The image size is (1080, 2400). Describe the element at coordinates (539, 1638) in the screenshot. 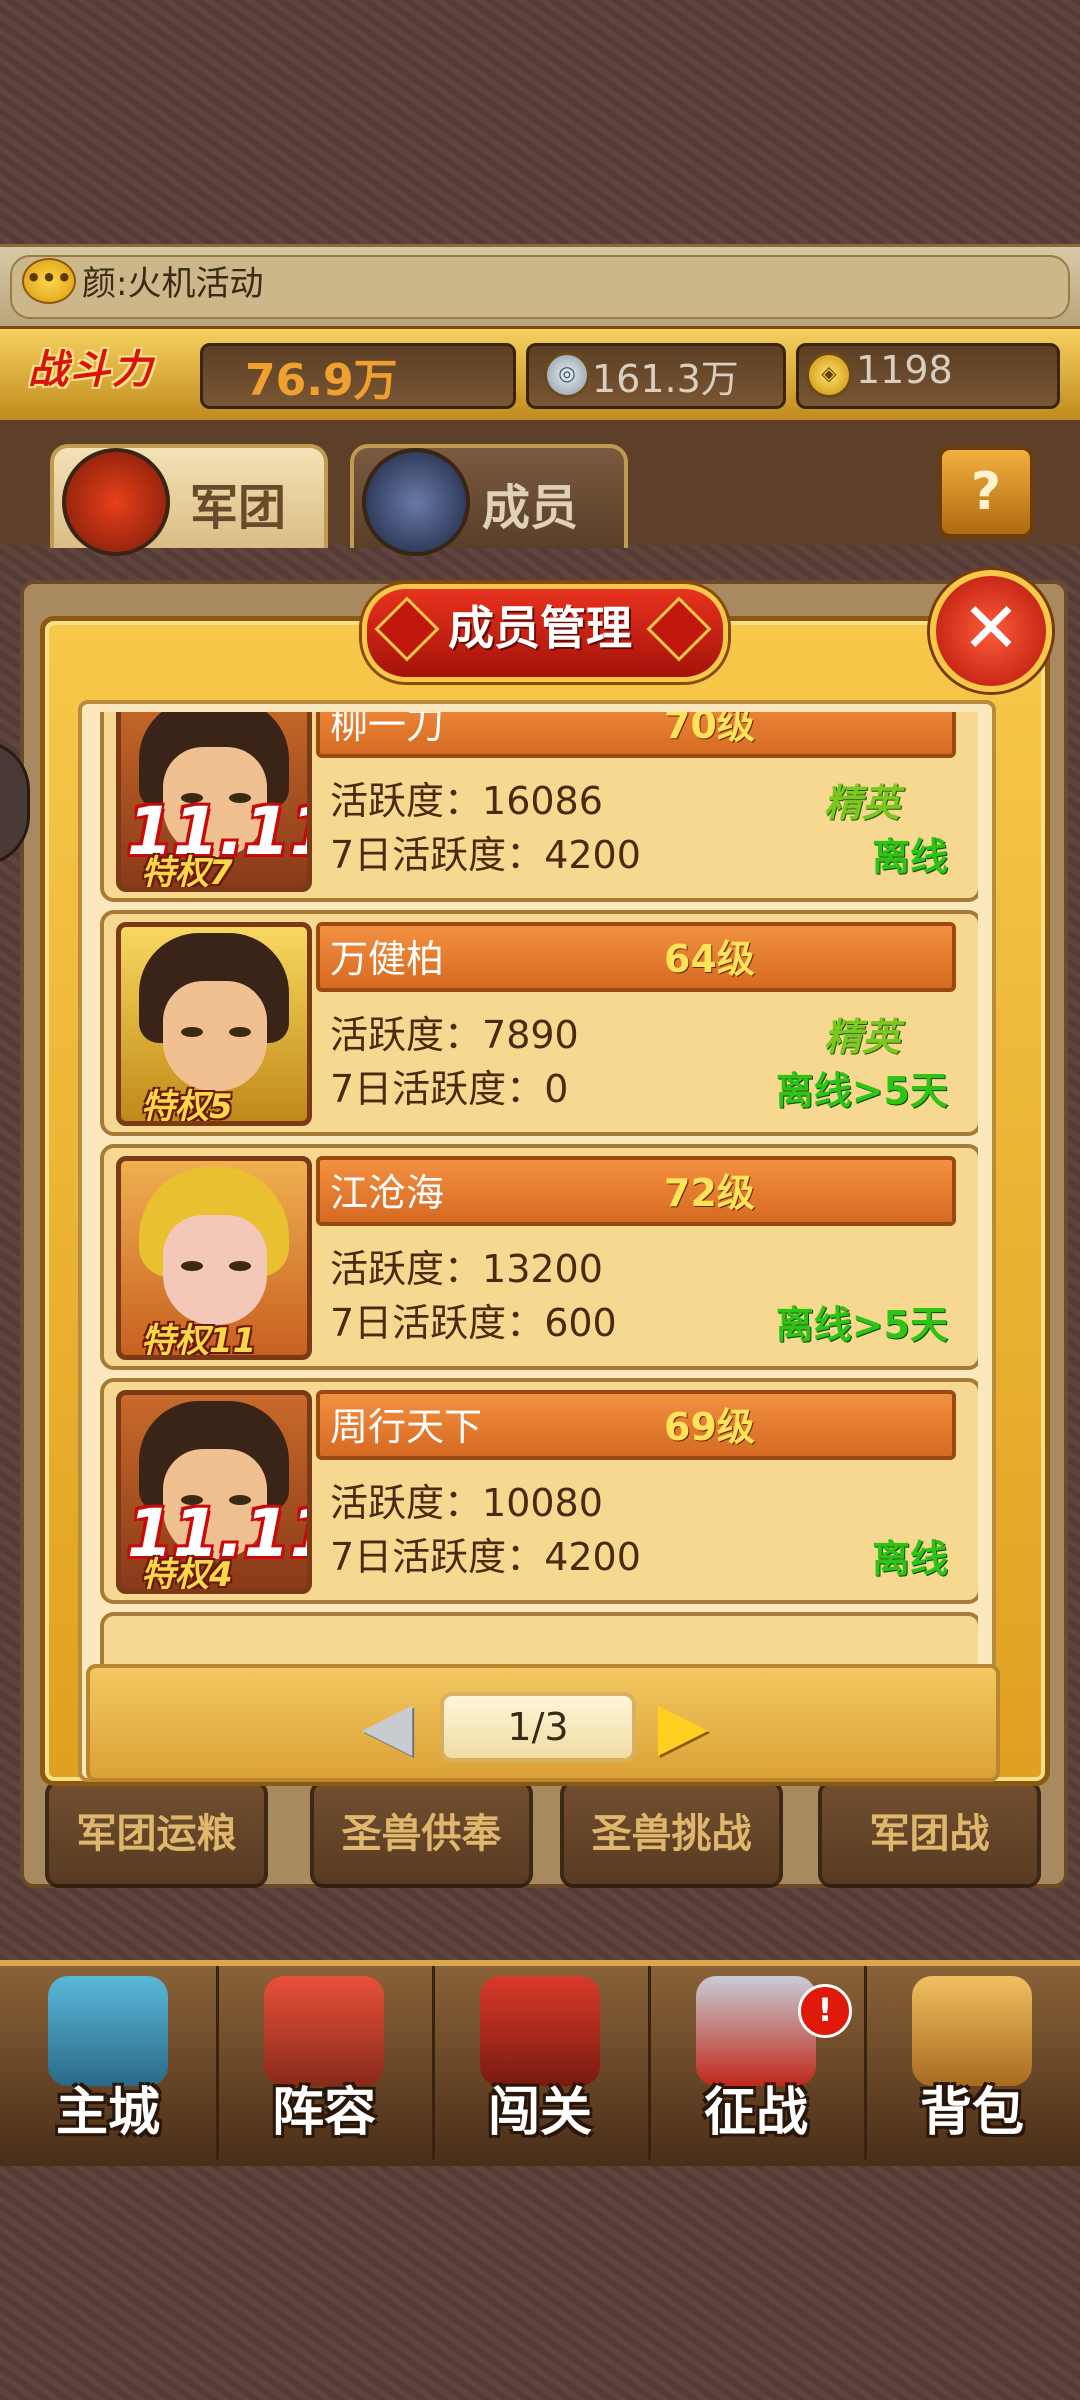

I see `member-card-next` at that location.